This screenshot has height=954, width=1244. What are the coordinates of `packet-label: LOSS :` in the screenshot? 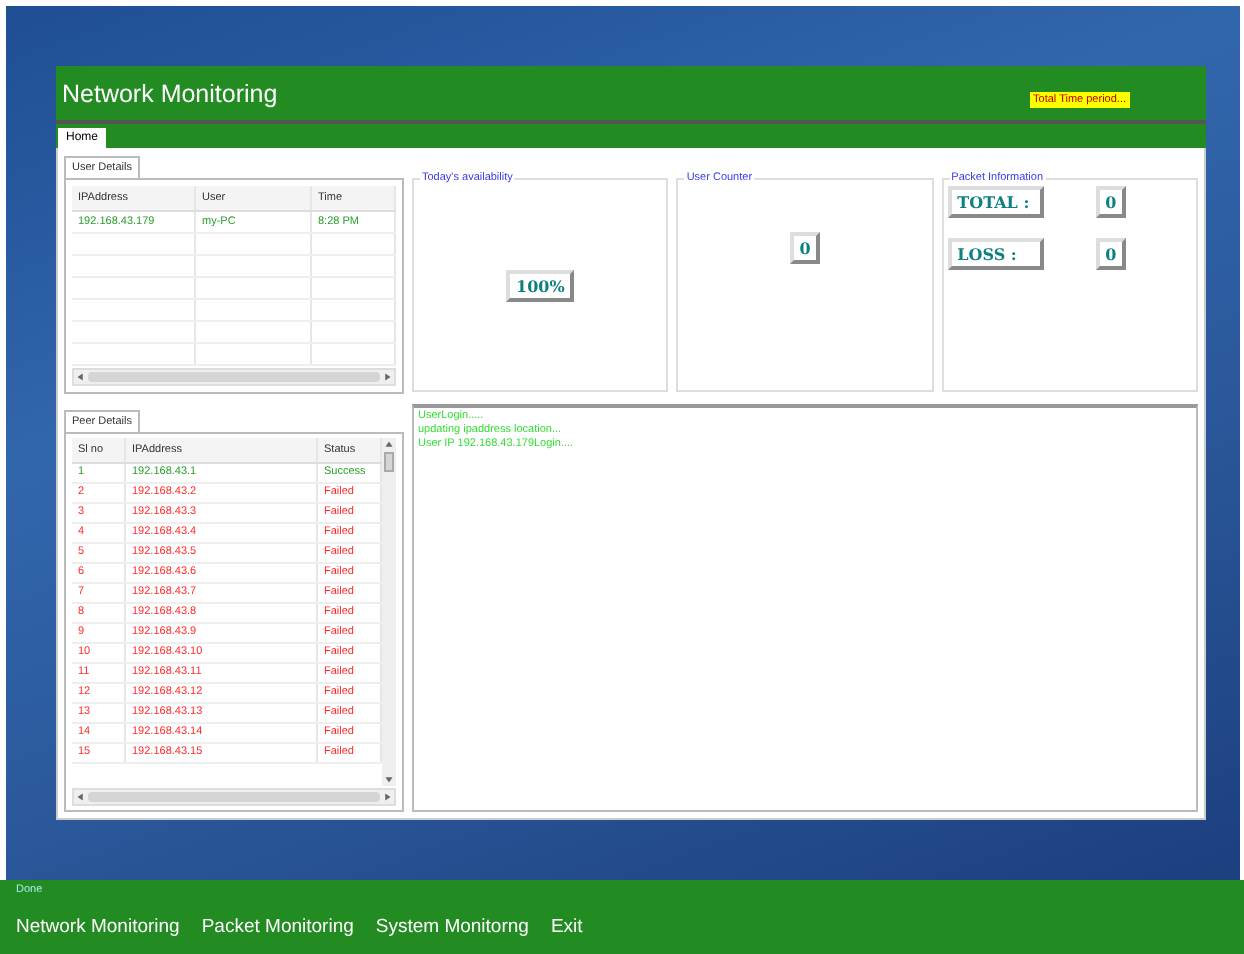 It's located at (995, 254).